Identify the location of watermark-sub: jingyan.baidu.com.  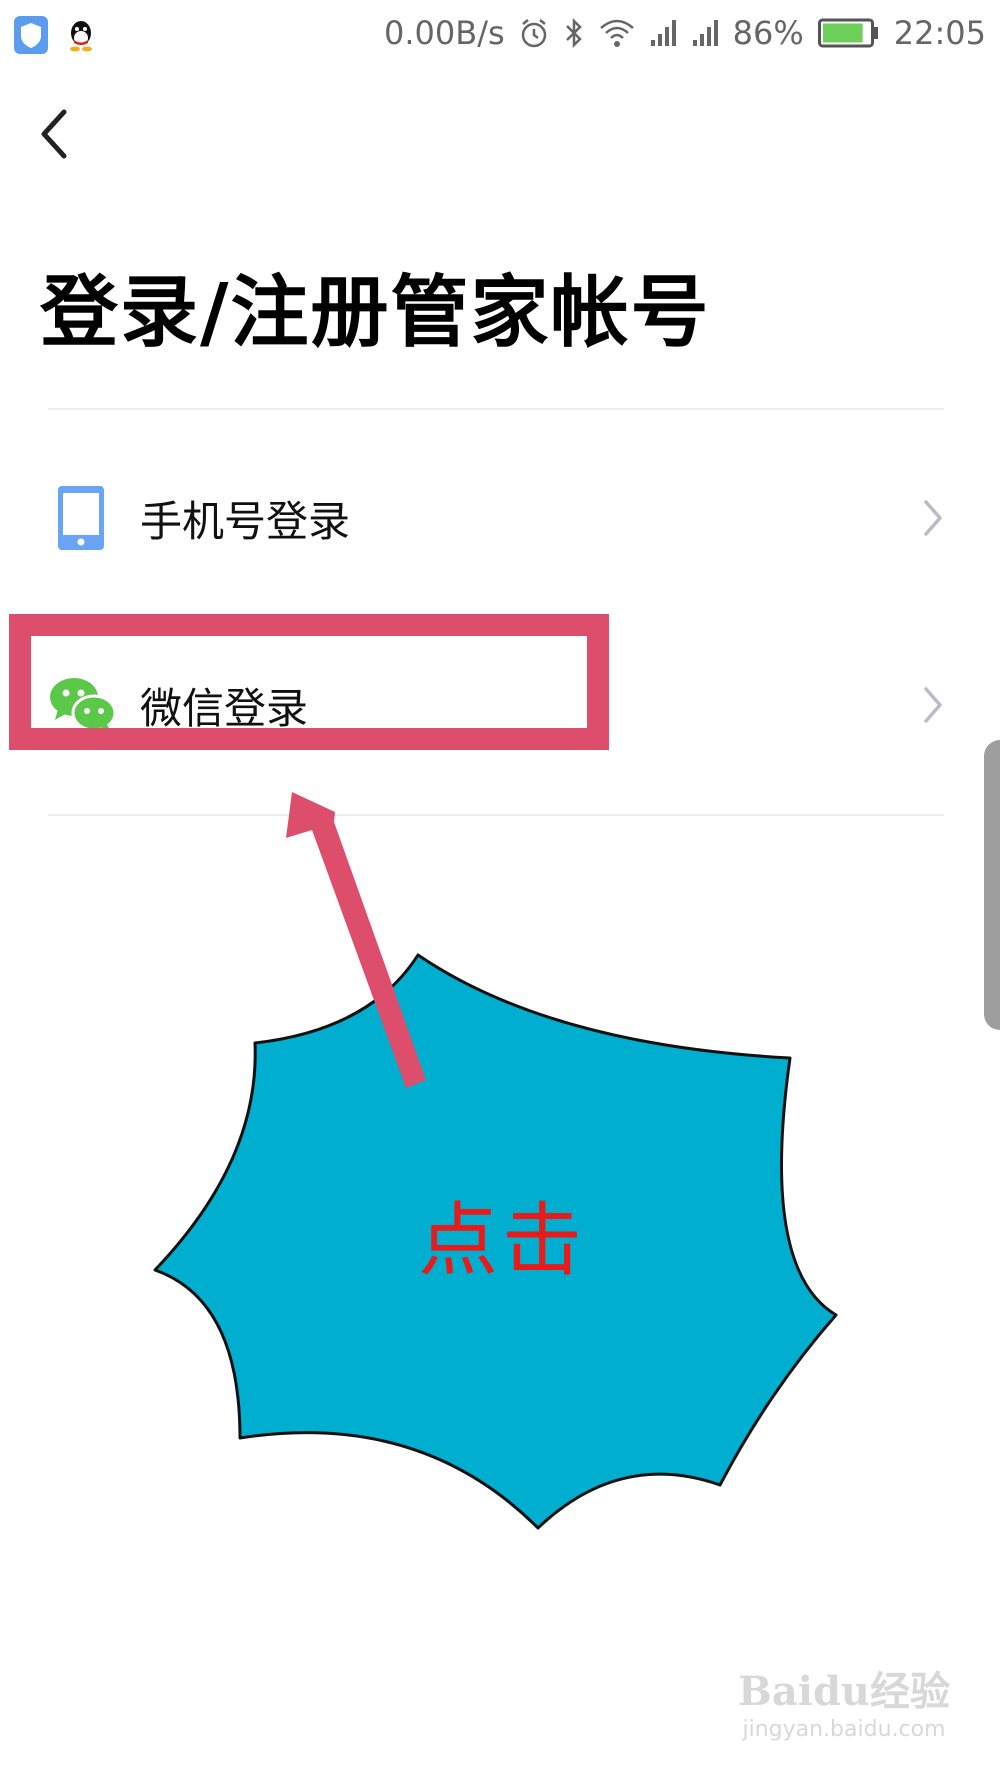
(844, 1729).